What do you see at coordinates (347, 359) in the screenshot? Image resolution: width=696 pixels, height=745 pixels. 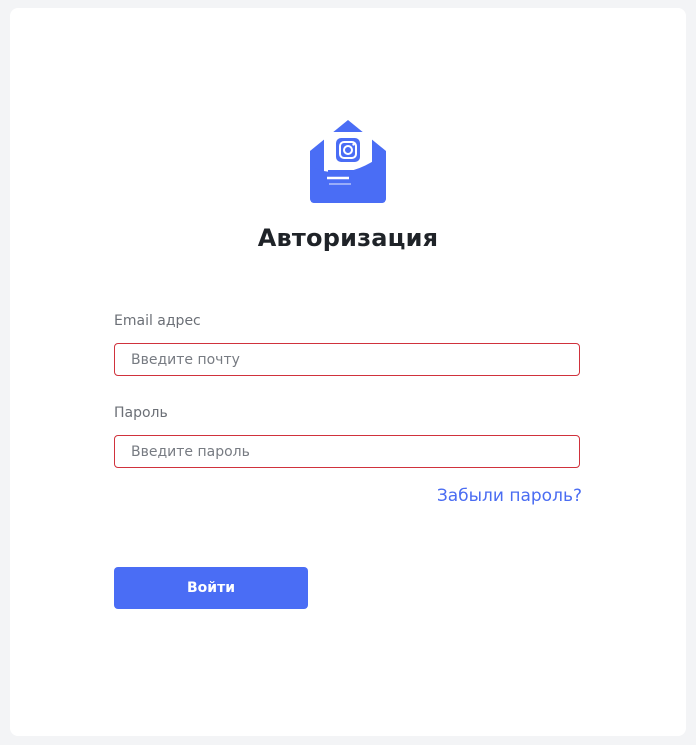 I see `email-input` at bounding box center [347, 359].